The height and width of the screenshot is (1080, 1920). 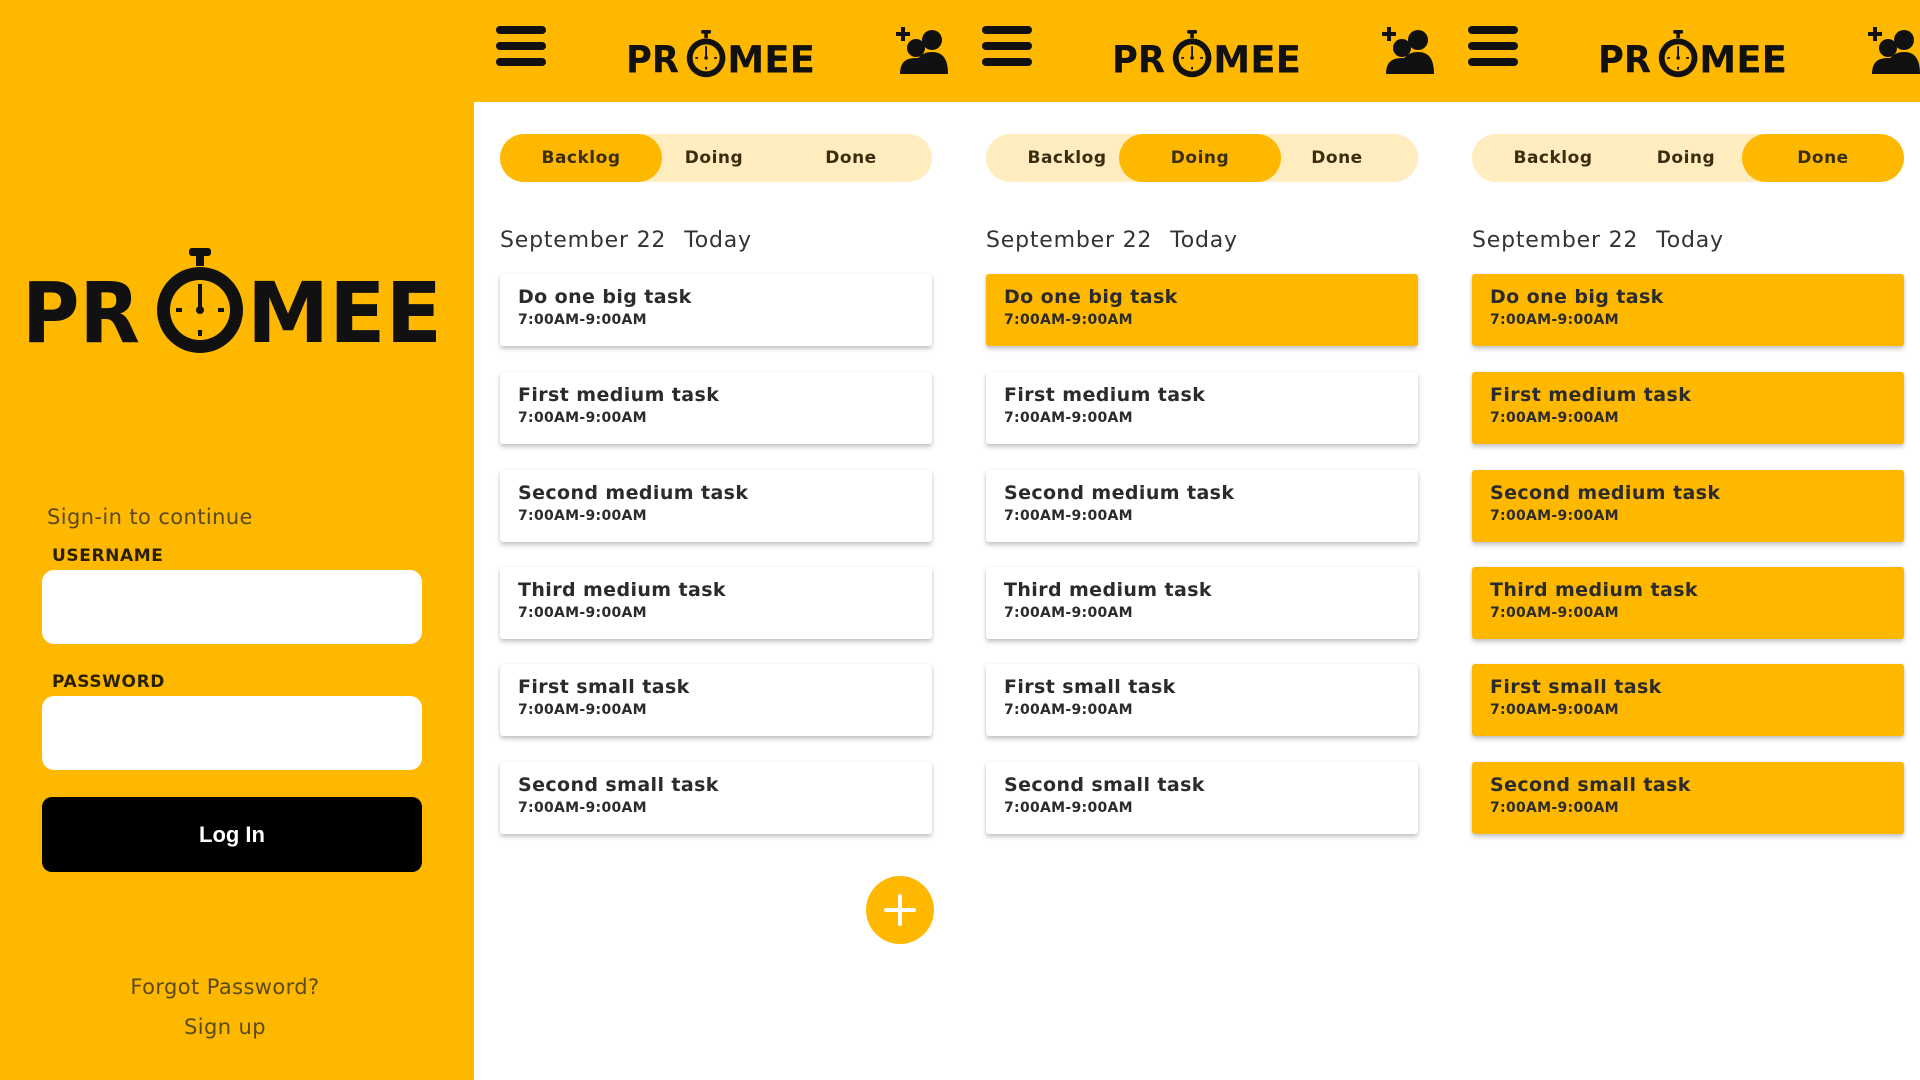 I want to click on username-field, so click(x=232, y=607).